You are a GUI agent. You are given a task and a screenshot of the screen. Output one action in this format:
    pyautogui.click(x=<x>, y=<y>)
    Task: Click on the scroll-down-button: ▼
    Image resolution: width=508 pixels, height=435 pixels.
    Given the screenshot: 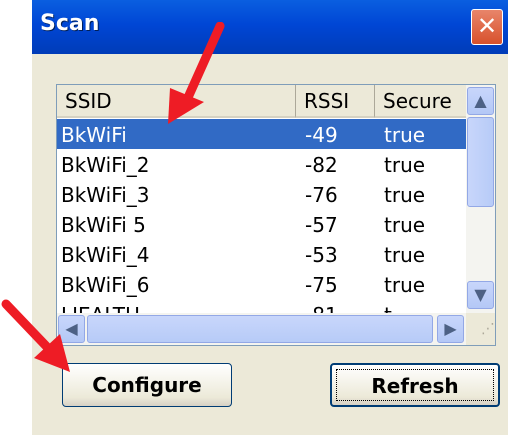 What is the action you would take?
    pyautogui.click(x=480, y=295)
    